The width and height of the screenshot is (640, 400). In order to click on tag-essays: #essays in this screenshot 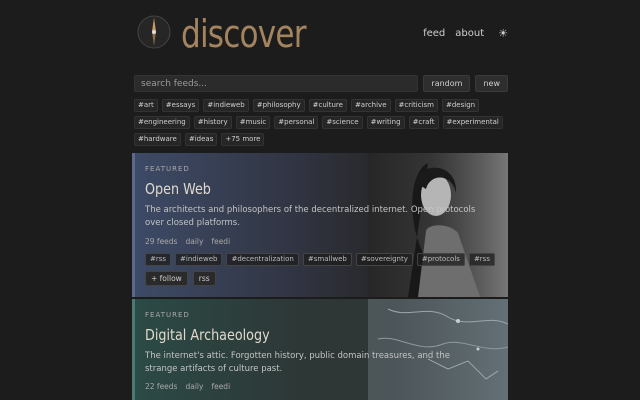, I will do `click(180, 105)`.